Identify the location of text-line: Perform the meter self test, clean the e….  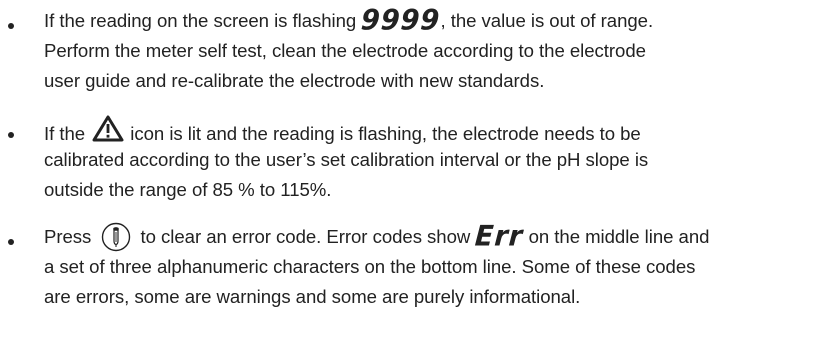
(345, 50).